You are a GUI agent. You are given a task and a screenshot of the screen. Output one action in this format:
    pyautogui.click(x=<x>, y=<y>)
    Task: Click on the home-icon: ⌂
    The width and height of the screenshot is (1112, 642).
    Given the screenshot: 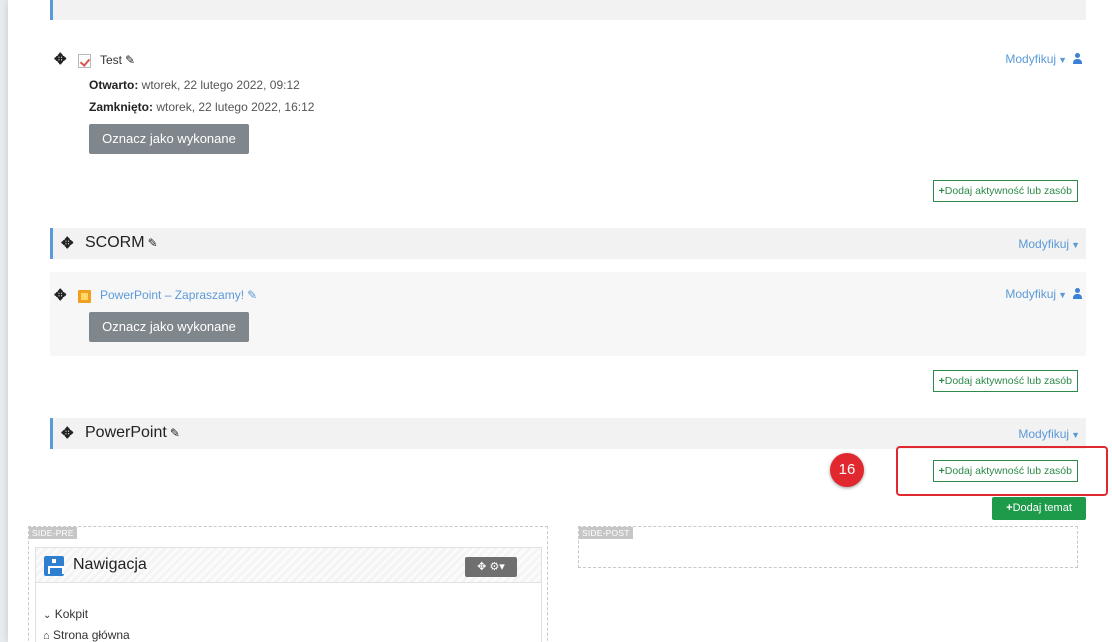 What is the action you would take?
    pyautogui.click(x=46, y=636)
    